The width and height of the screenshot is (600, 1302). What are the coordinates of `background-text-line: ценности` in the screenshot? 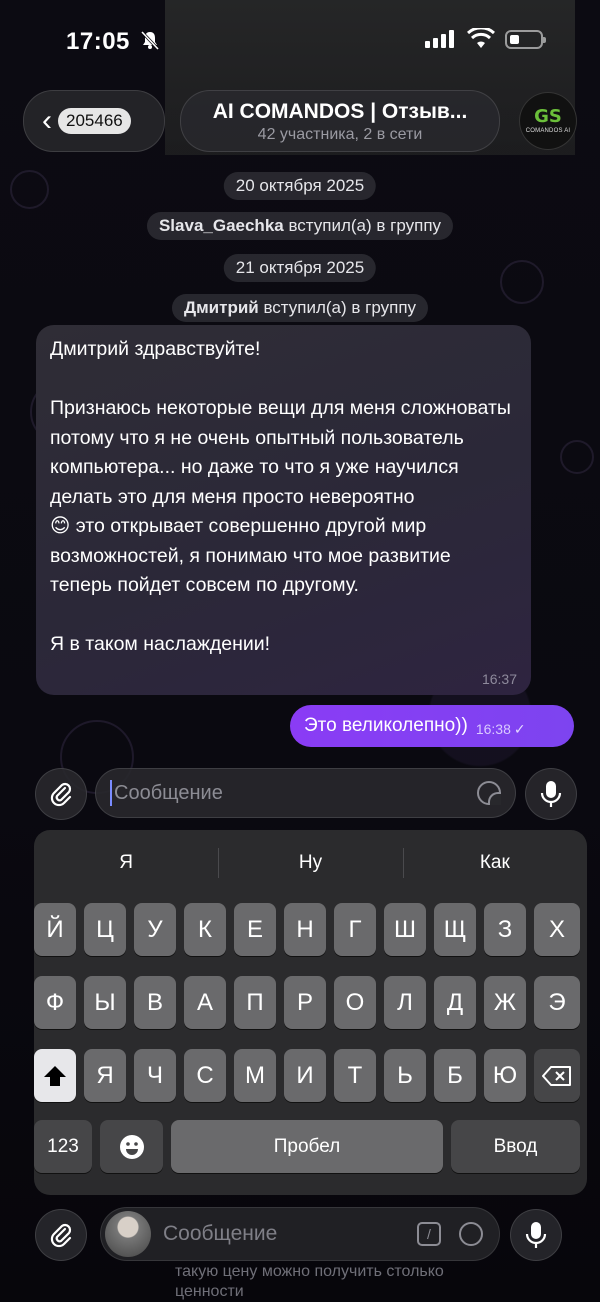 It's located at (209, 1291).